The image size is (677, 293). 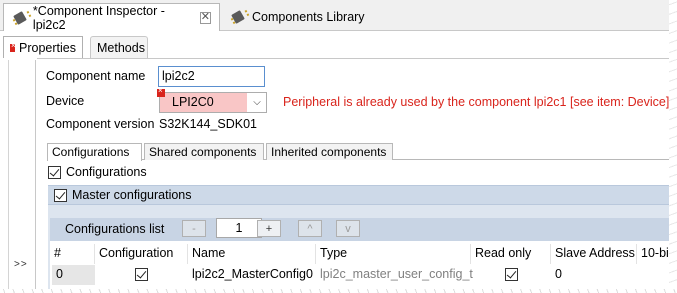 What do you see at coordinates (310, 228) in the screenshot?
I see `move-up-button: ^` at bounding box center [310, 228].